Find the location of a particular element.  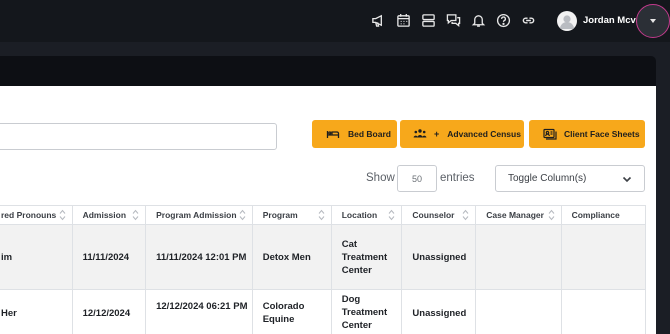

table-cell: 12/12/2024 is located at coordinates (109, 311).